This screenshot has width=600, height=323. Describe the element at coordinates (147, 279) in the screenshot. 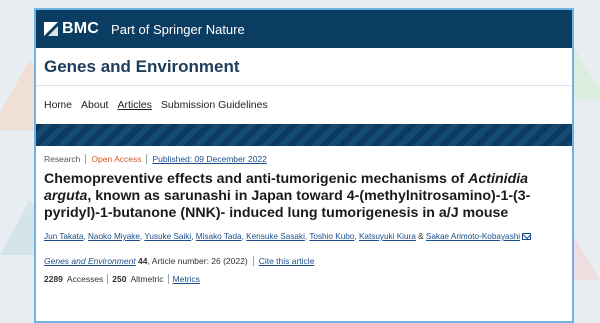

I see `altmetric-label: Altmetric` at that location.